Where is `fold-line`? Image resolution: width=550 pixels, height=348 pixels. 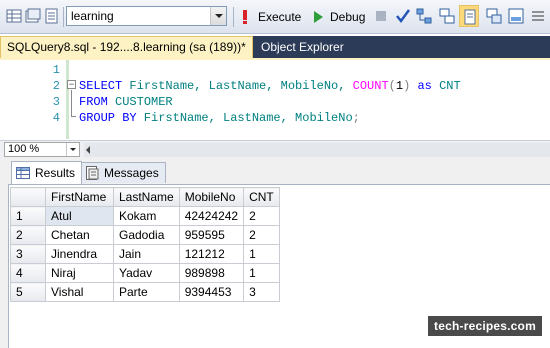
fold-line is located at coordinates (71, 103).